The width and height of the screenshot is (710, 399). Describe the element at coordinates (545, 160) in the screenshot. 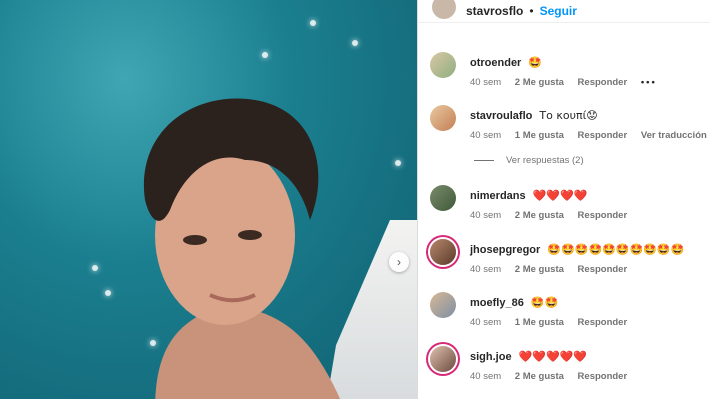

I see `view-replies-label: Ver respuestas (2)` at that location.